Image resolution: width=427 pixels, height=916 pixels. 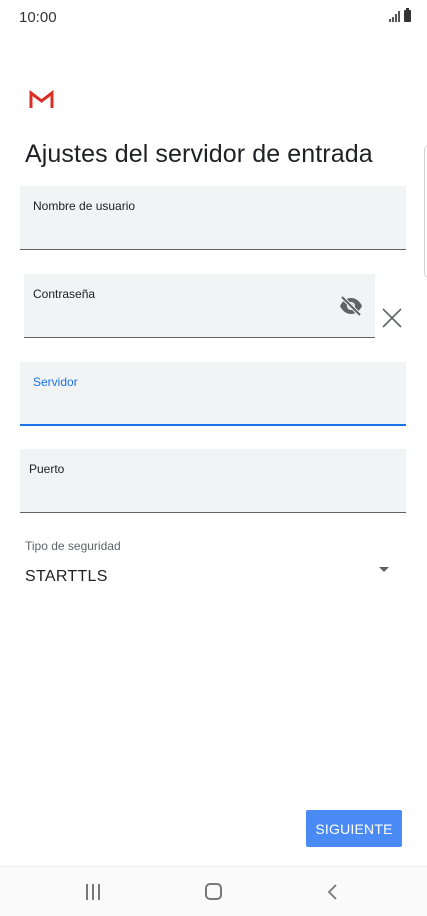 I want to click on server-label: Servidor, so click(x=55, y=382).